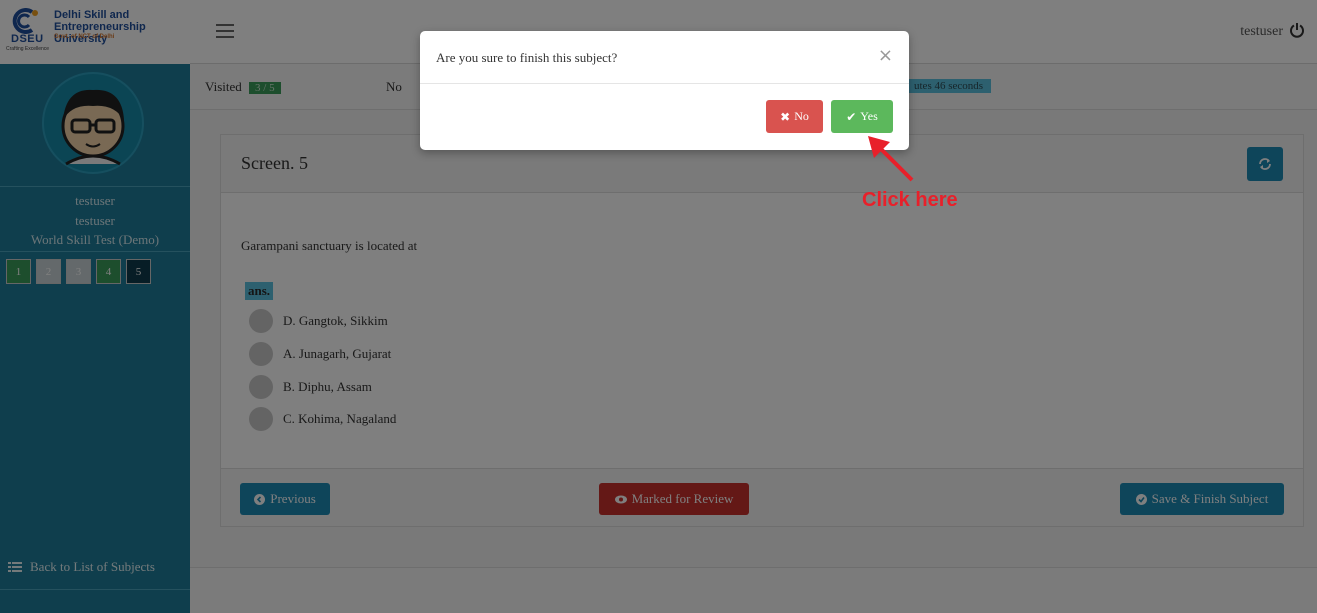 Image resolution: width=1317 pixels, height=613 pixels. I want to click on no-label: No, so click(801, 116).